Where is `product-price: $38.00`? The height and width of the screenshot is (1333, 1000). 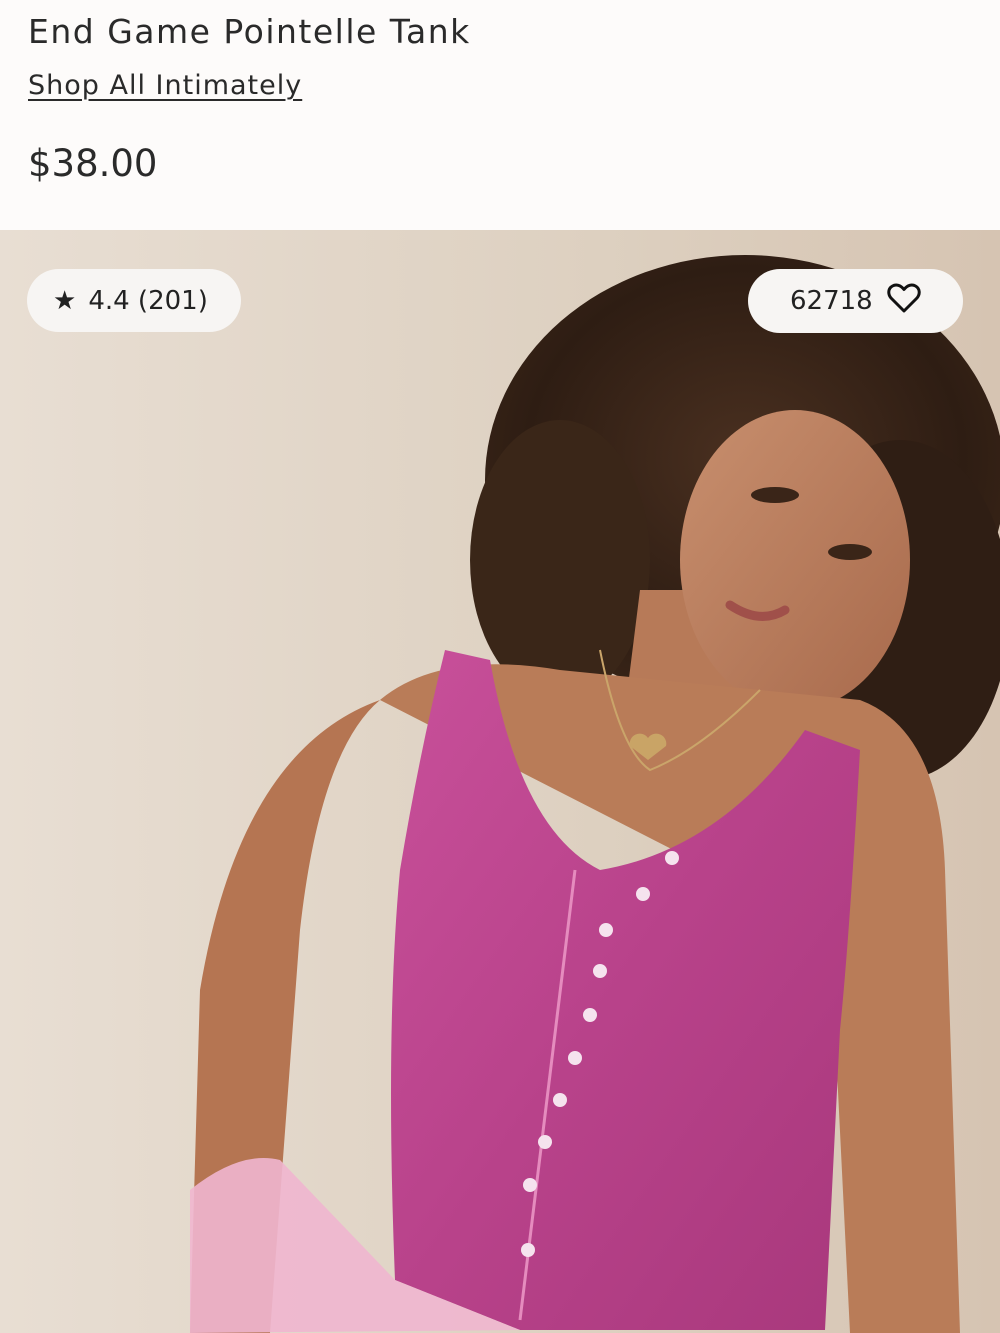 product-price: $38.00 is located at coordinates (93, 163).